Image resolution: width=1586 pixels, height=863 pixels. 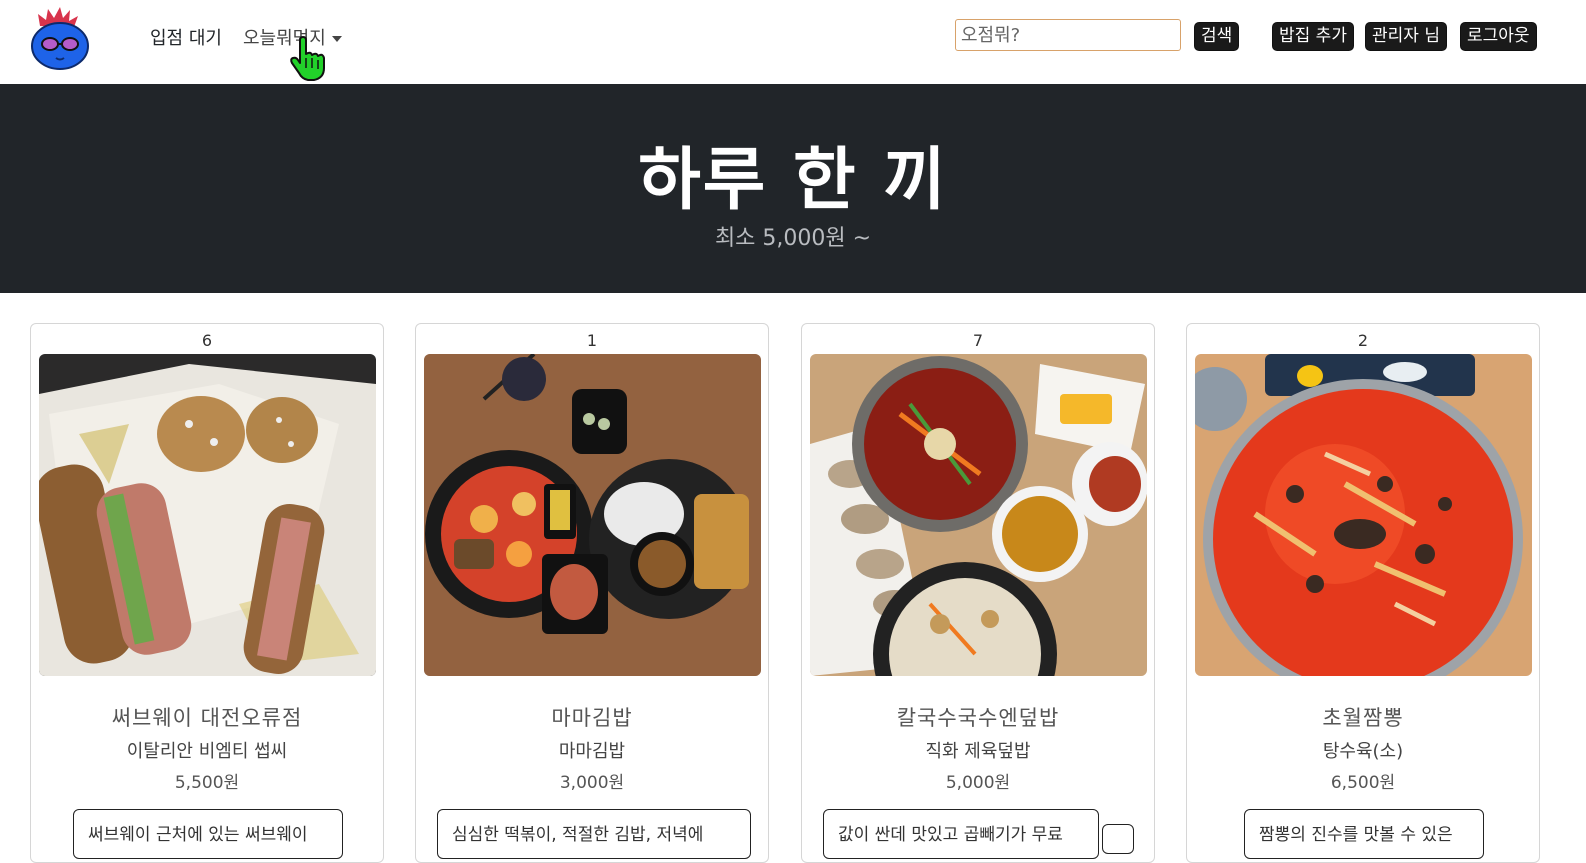 I want to click on card-rank: 6, so click(x=207, y=340).